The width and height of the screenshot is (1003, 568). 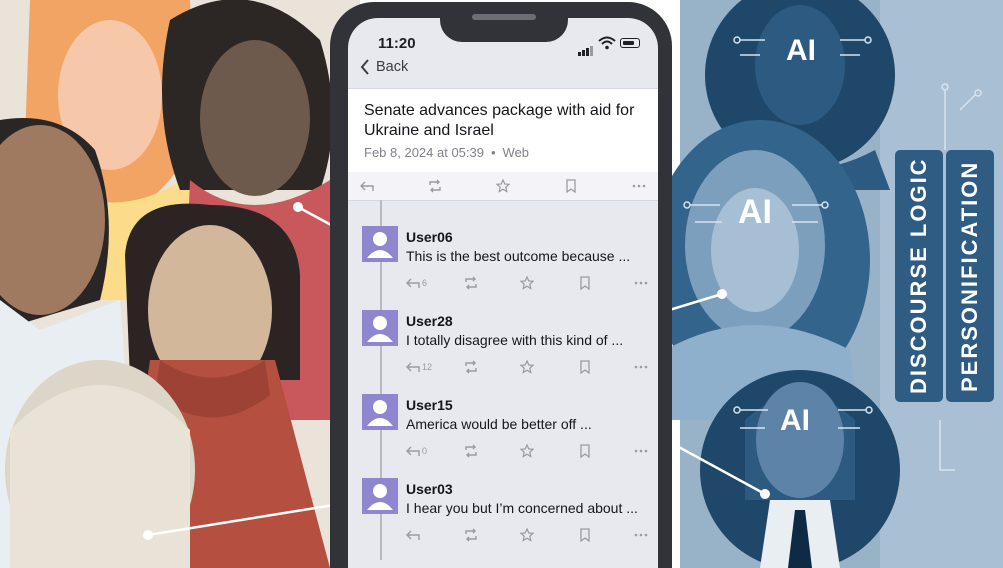 What do you see at coordinates (425, 451) in the screenshot?
I see `reply-count: 0` at bounding box center [425, 451].